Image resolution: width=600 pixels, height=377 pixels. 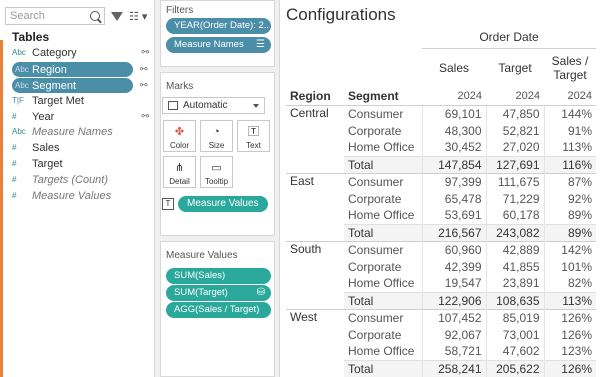 I want to click on cell-target: 42,889, so click(x=514, y=249).